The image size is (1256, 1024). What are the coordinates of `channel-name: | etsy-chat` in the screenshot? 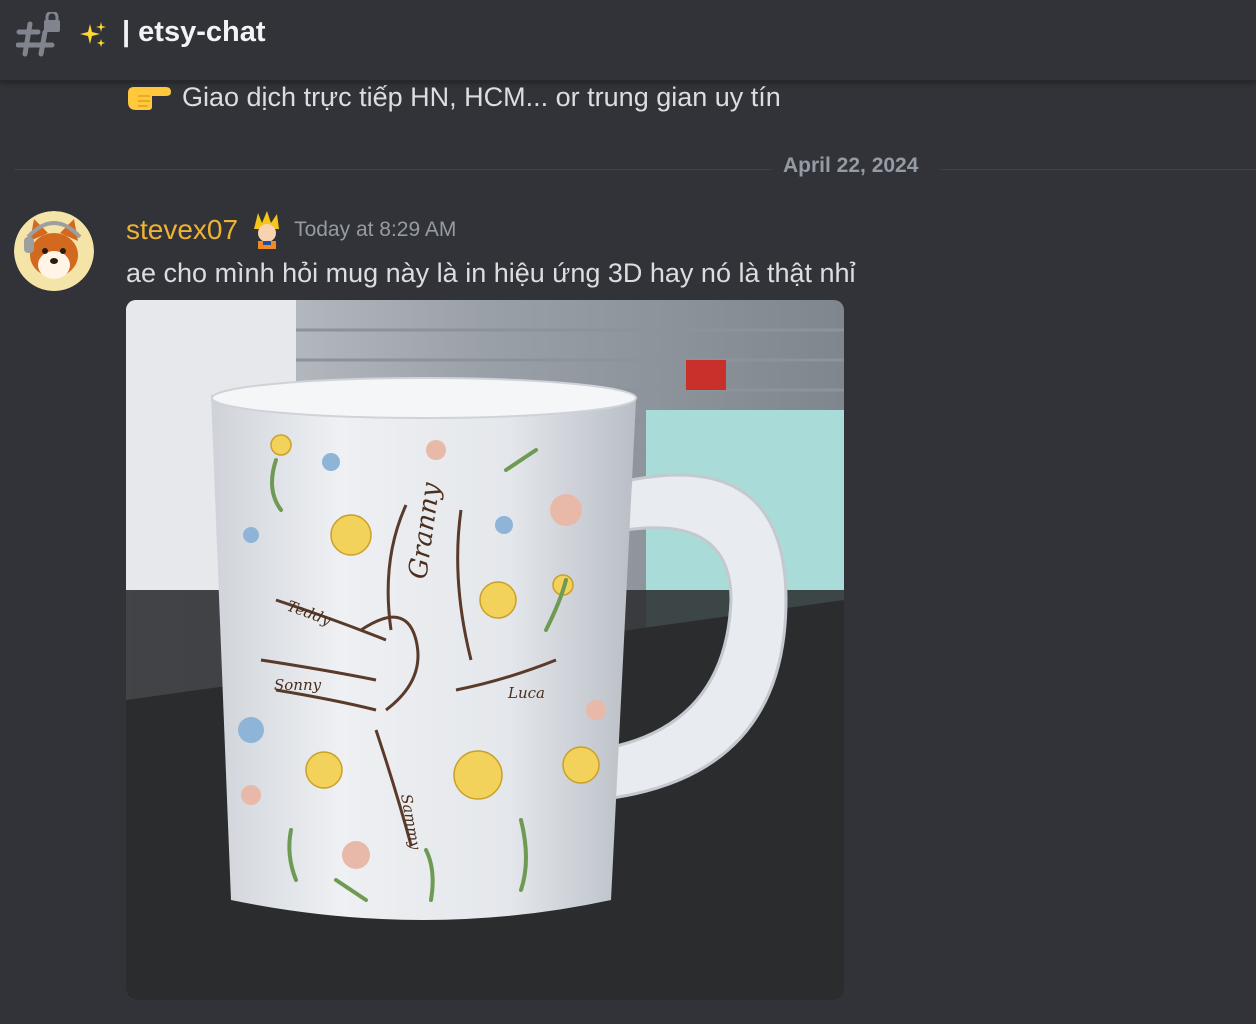 It's located at (194, 32).